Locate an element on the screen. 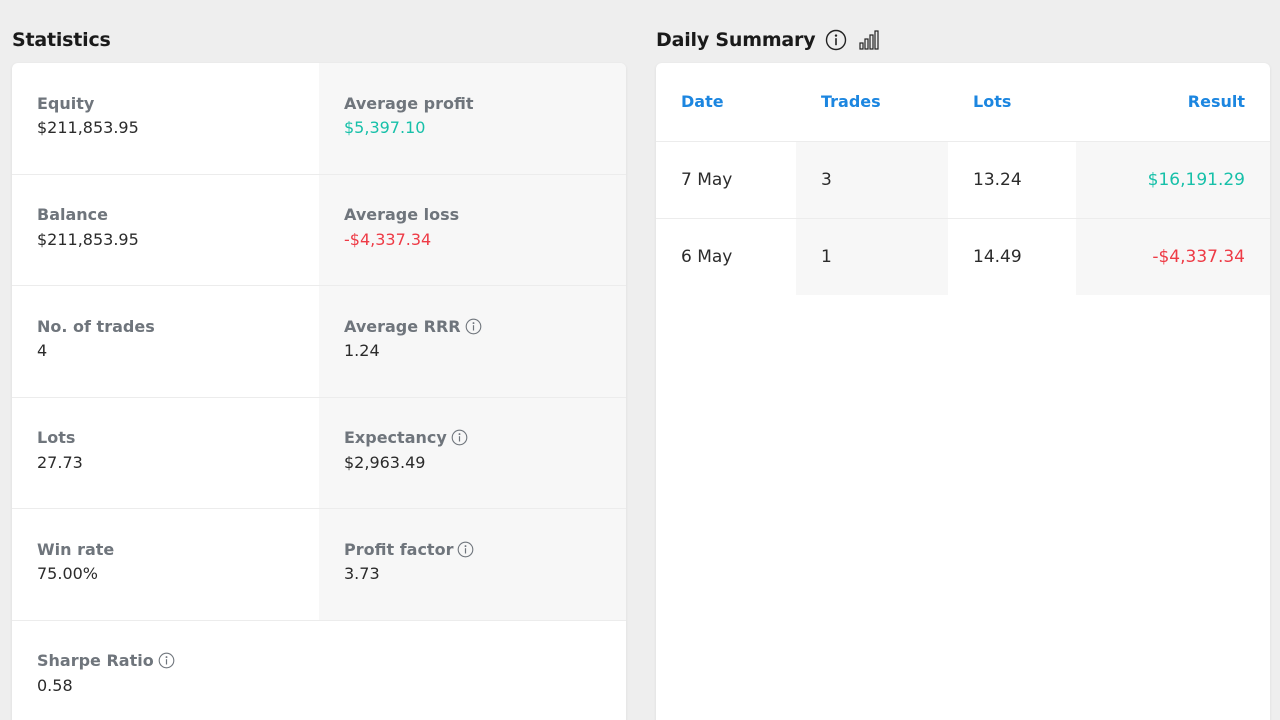  stat-label-text: Average loss is located at coordinates (402, 215).